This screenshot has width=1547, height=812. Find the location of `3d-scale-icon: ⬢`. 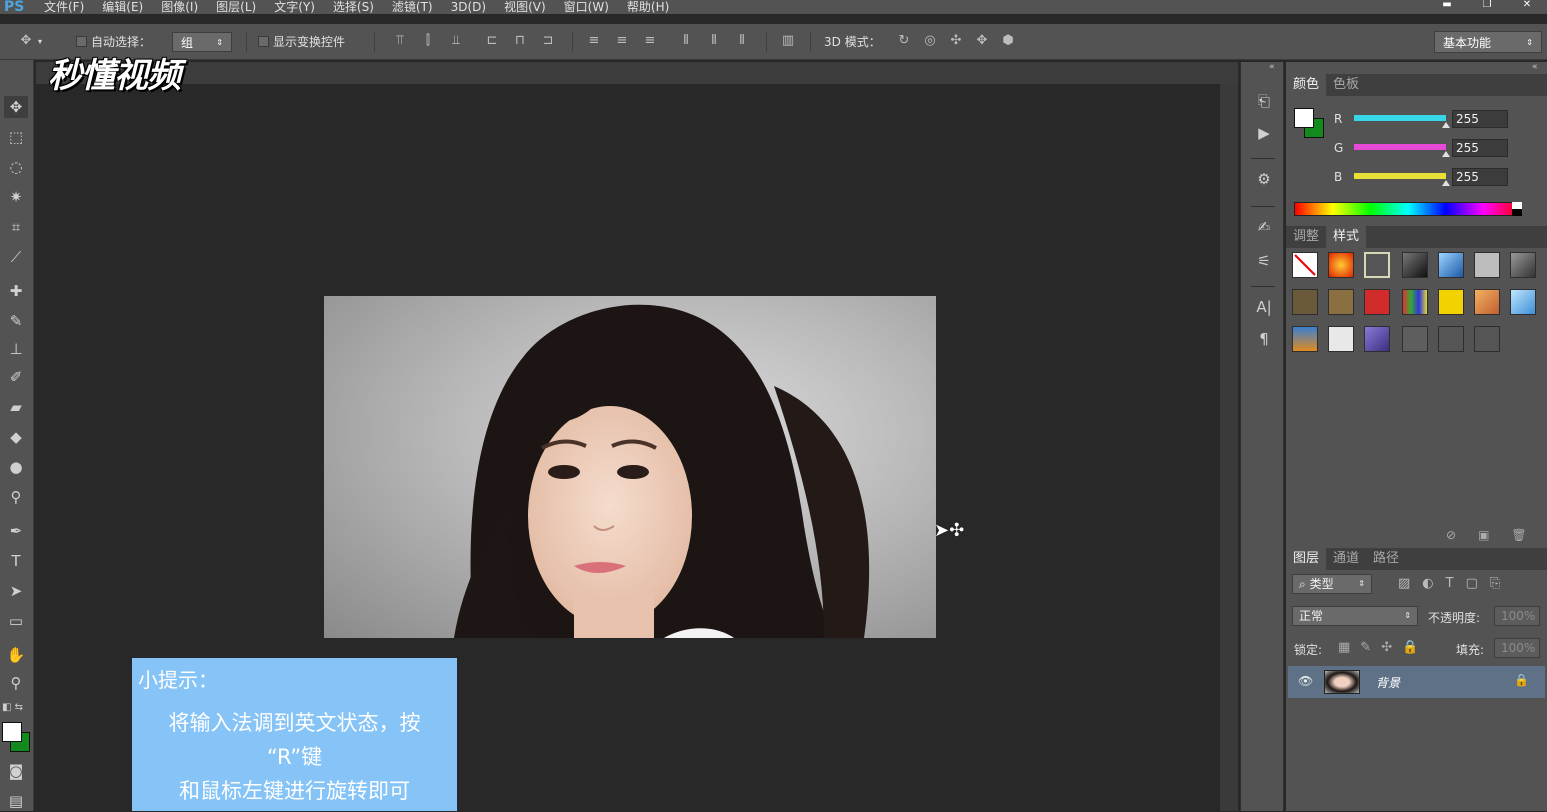

3d-scale-icon: ⬢ is located at coordinates (1008, 41).